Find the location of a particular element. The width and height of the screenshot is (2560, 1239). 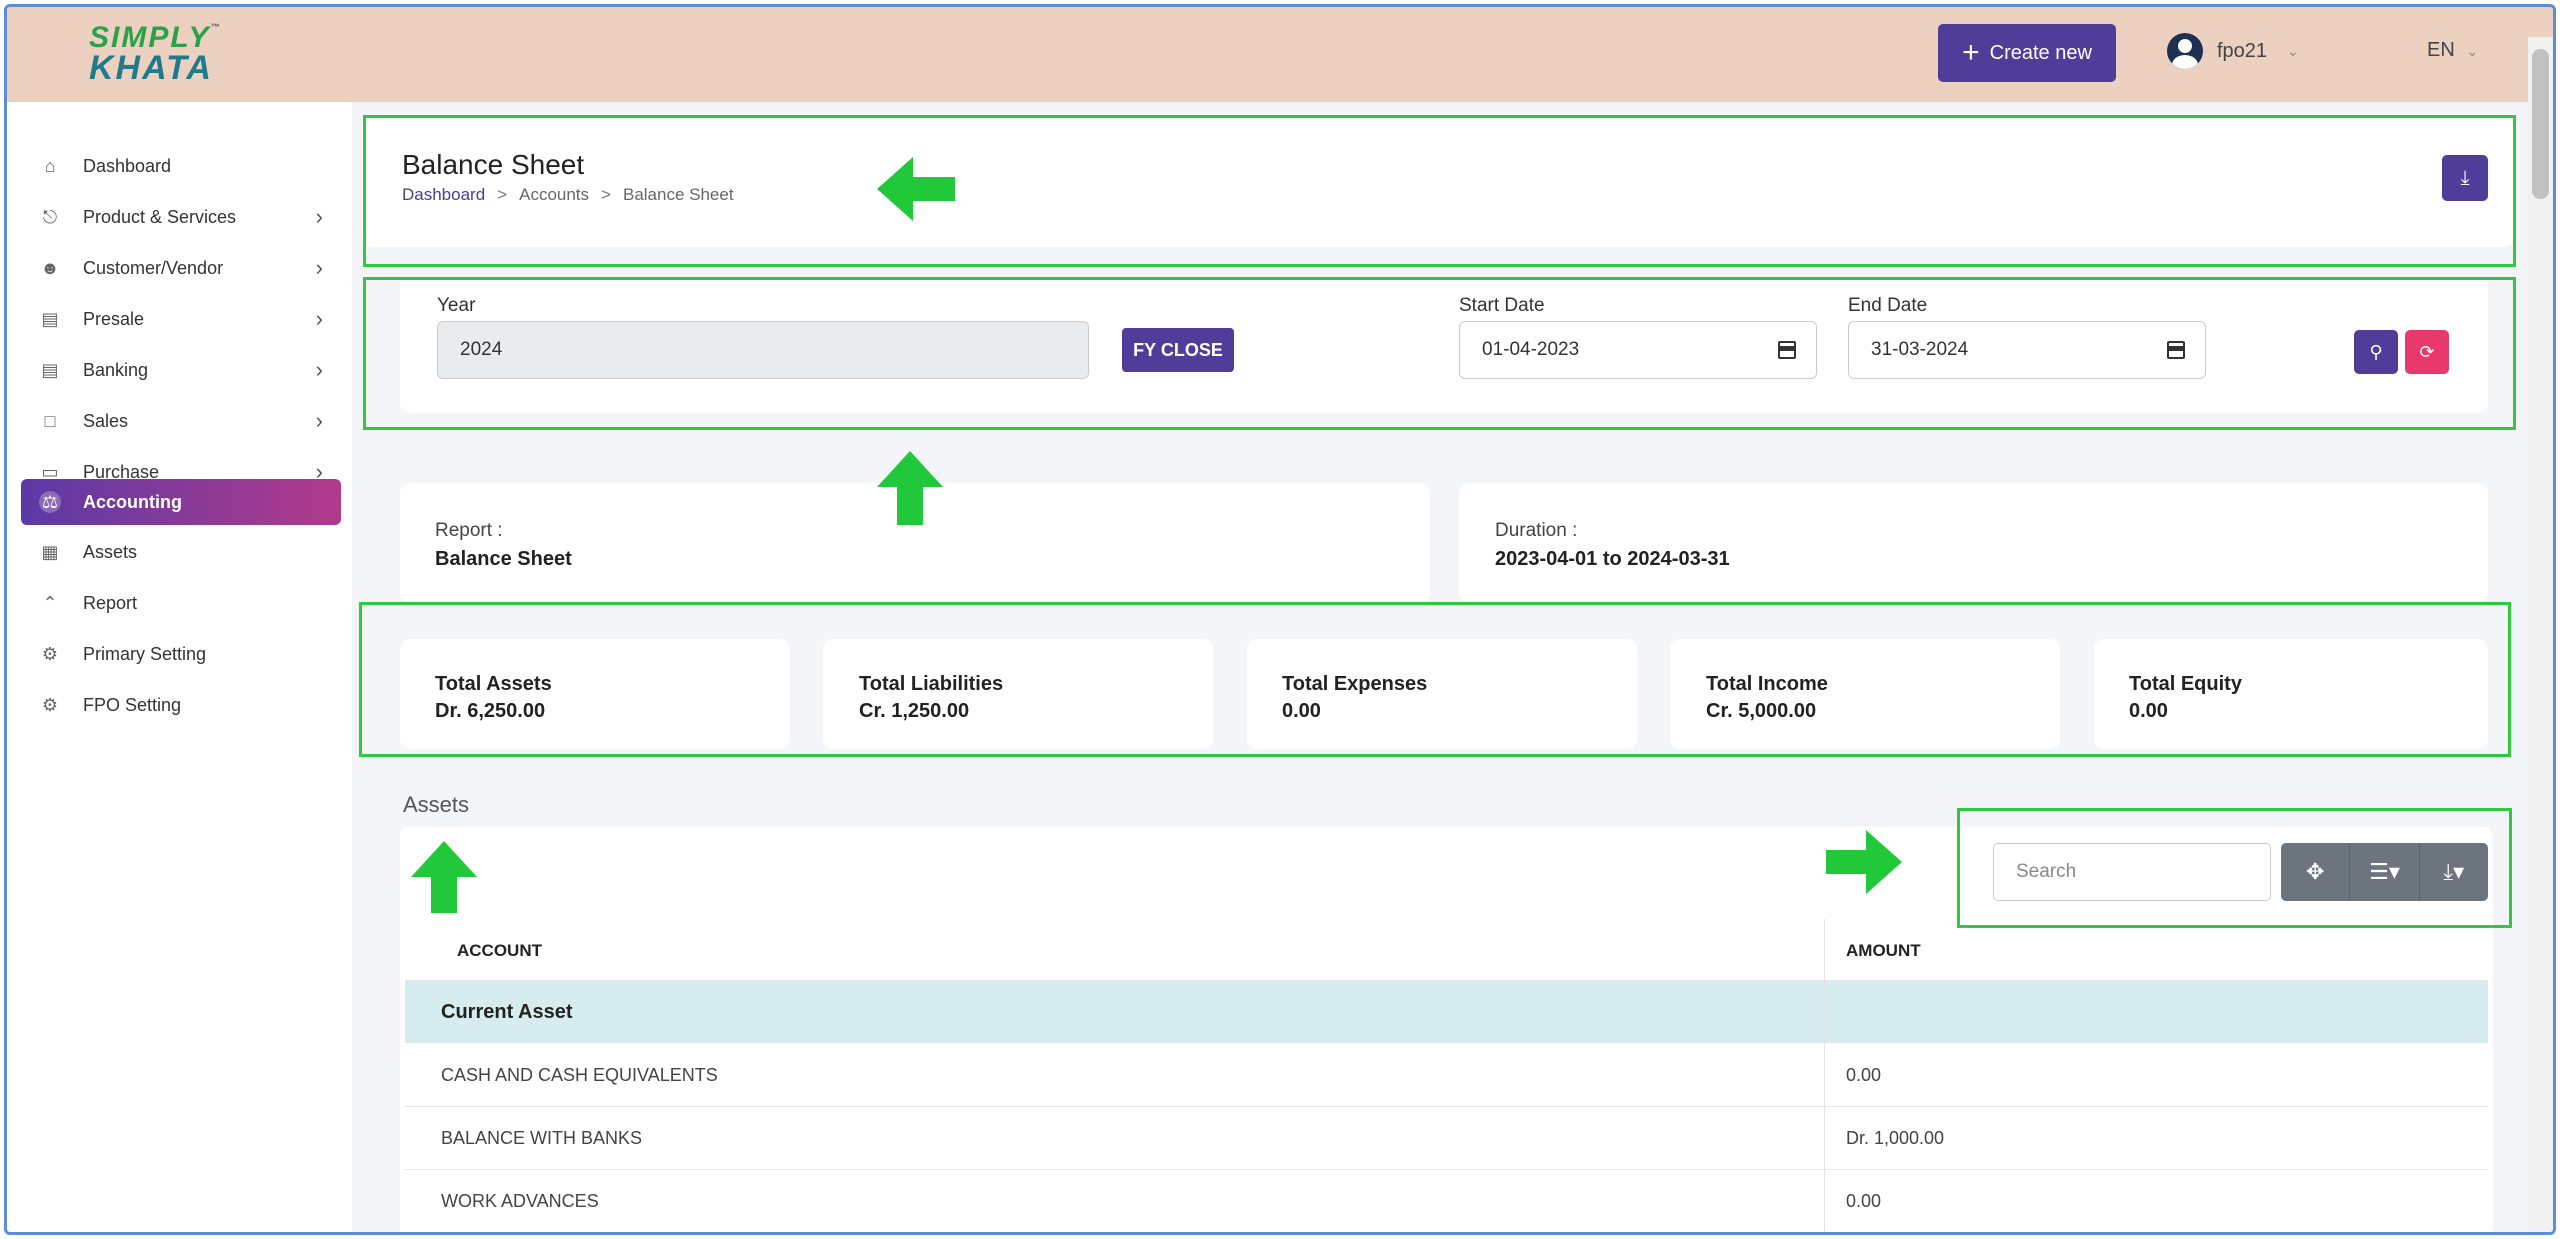

sidebar-item-customer-vendor: ☻ Customer/Vendor › is located at coordinates (181, 268).